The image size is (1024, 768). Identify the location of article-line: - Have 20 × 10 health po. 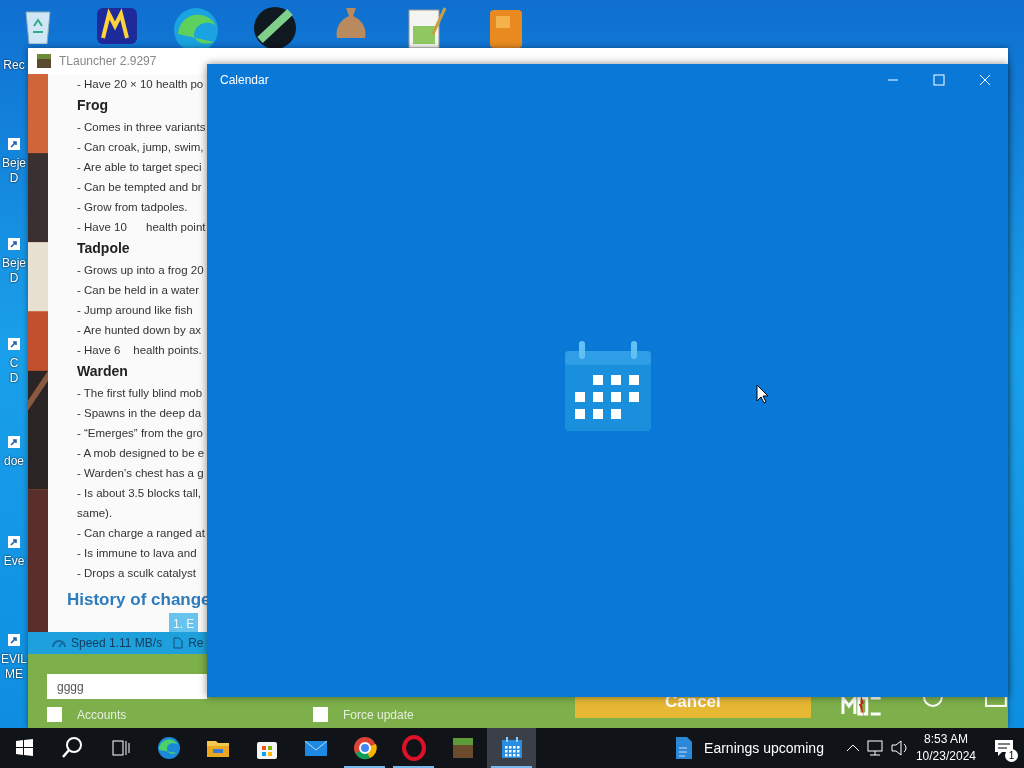
(140, 84).